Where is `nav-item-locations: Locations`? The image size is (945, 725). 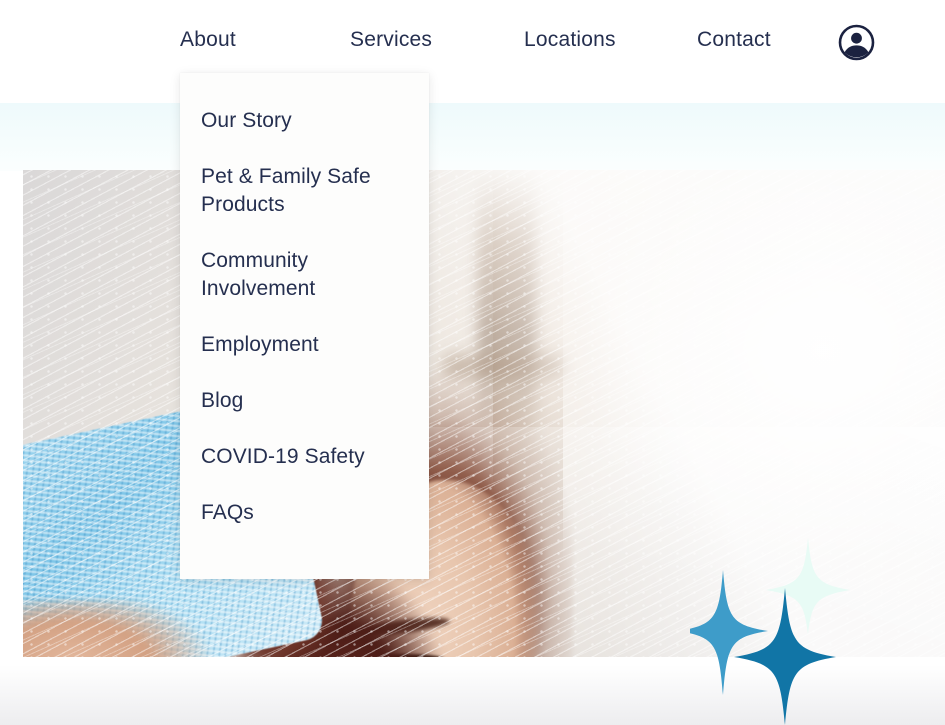
nav-item-locations: Locations is located at coordinates (570, 40).